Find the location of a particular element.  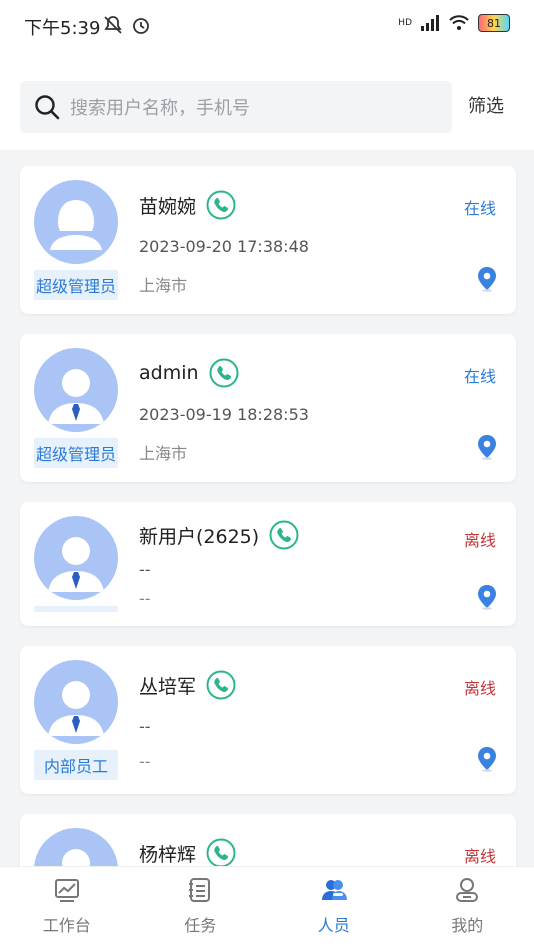

header: 搜索用户名称，手机号 筛选 is located at coordinates (267, 101).